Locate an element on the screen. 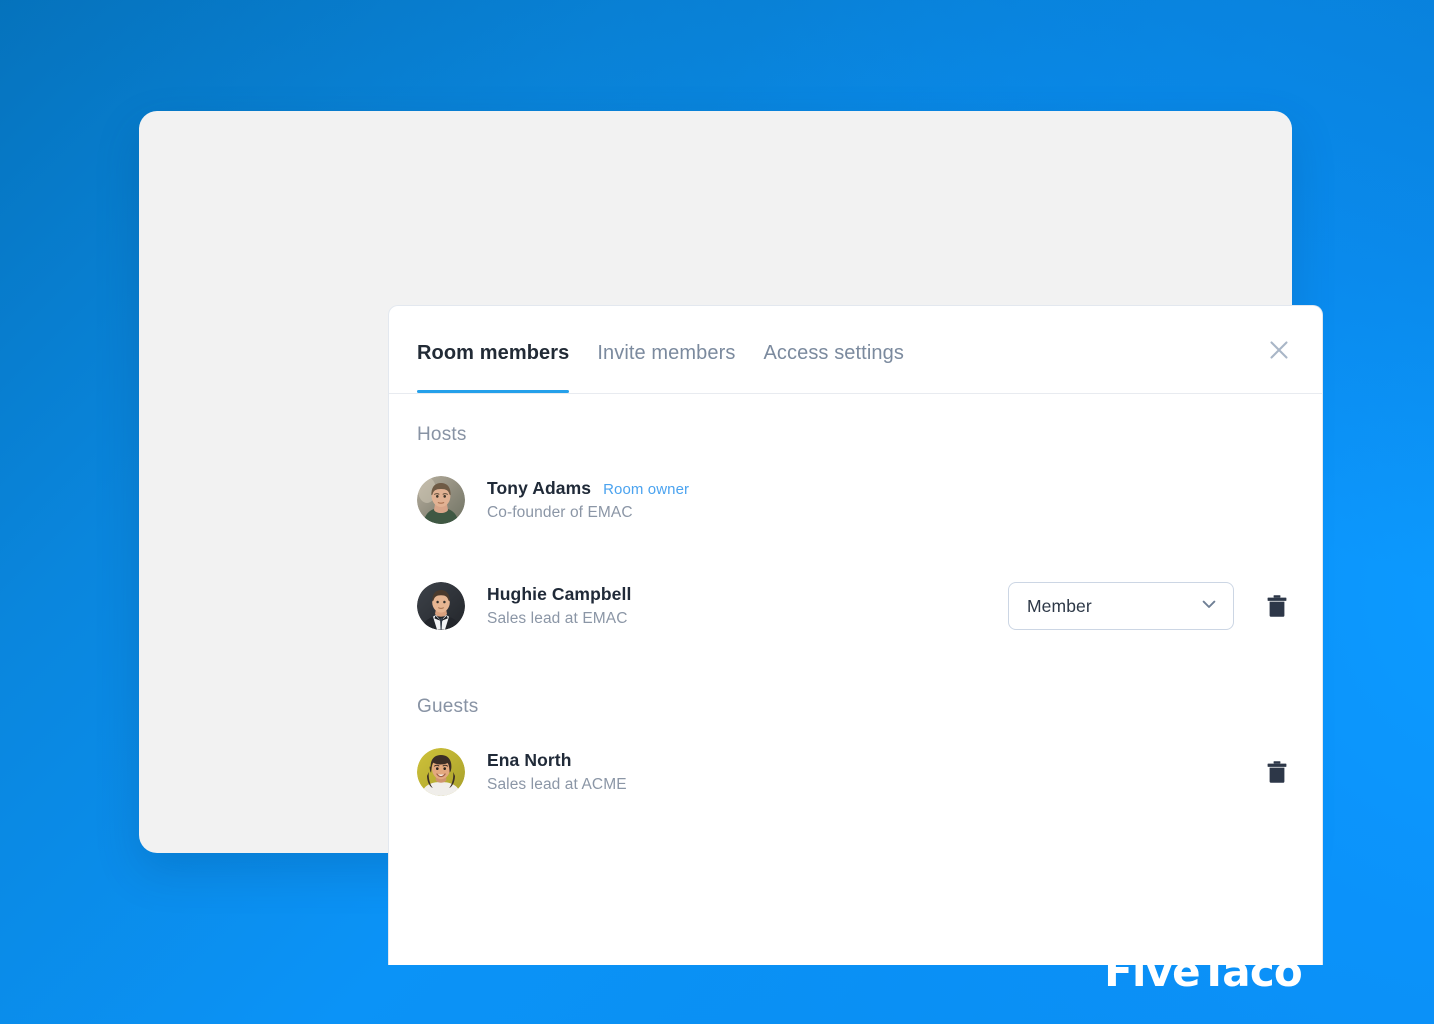  tab-room-members: Room members is located at coordinates (493, 367).